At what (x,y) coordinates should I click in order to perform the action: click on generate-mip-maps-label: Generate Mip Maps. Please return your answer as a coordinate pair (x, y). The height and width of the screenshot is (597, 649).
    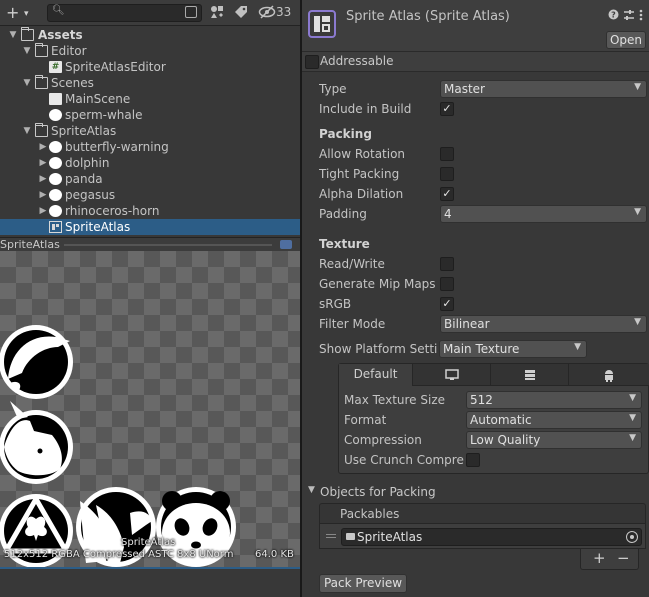
    Looking at the image, I should click on (377, 284).